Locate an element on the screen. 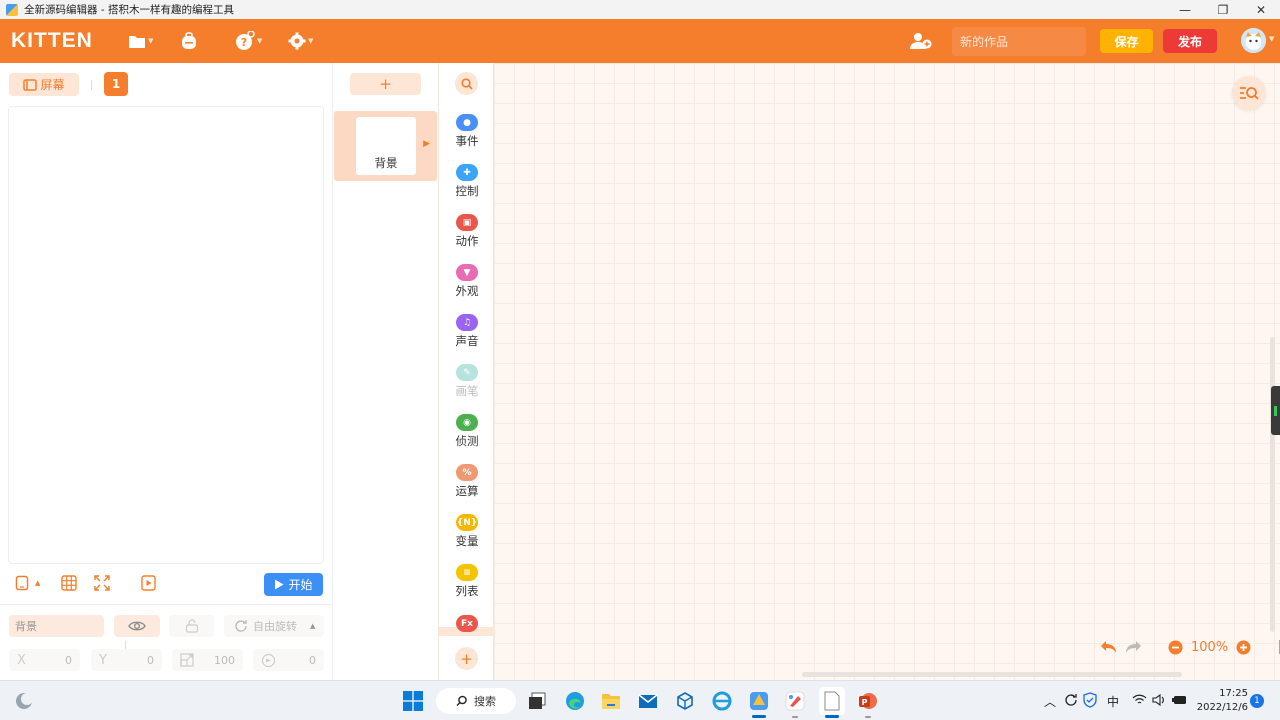 The width and height of the screenshot is (1280, 720). publish-button: 发布 is located at coordinates (1190, 41).